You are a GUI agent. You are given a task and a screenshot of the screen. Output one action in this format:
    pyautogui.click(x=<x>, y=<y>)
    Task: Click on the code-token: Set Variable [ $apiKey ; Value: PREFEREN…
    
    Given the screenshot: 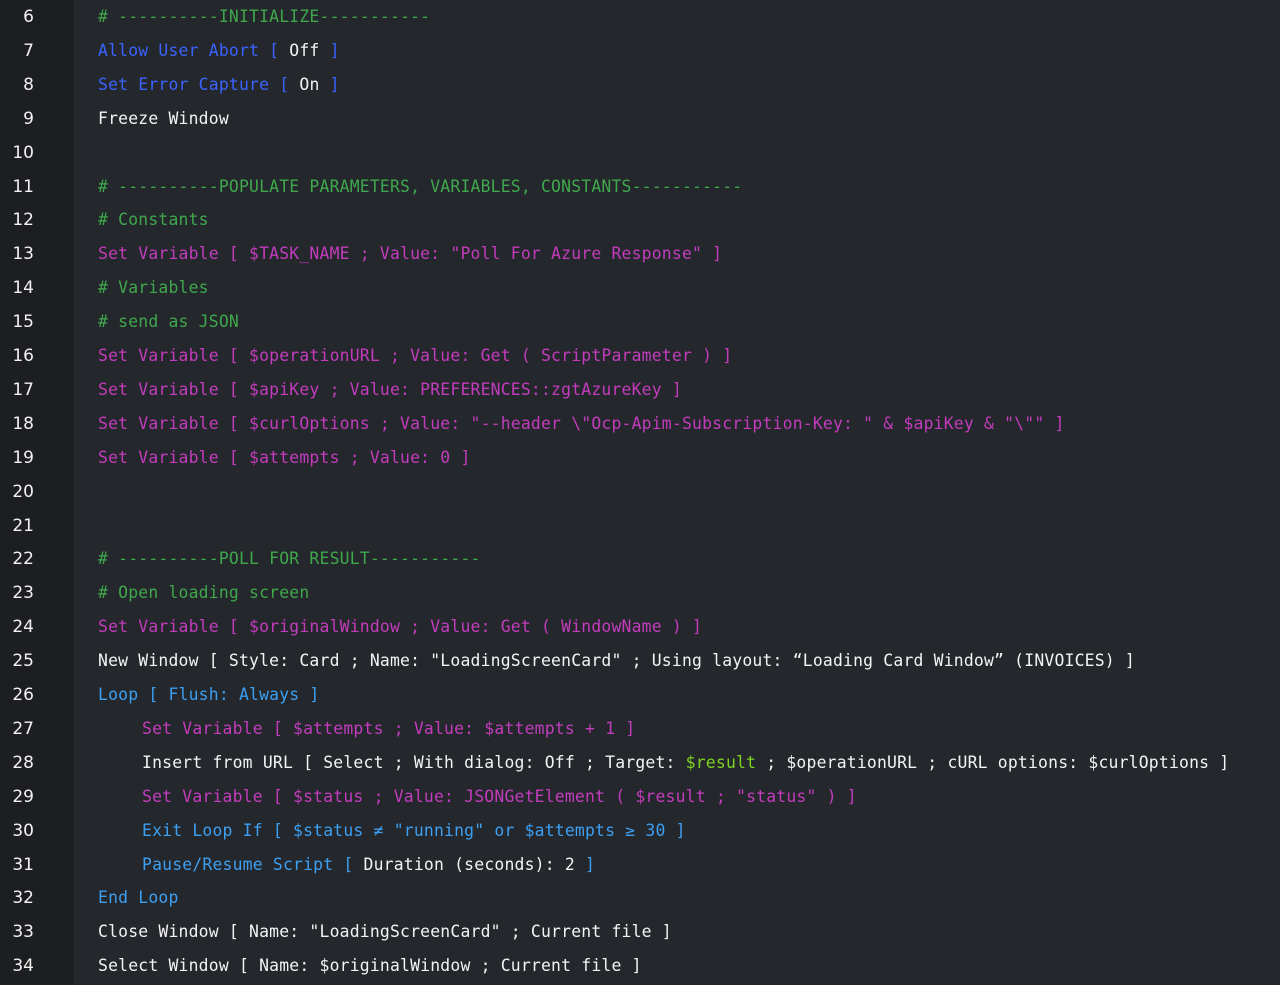 What is the action you would take?
    pyautogui.click(x=390, y=389)
    